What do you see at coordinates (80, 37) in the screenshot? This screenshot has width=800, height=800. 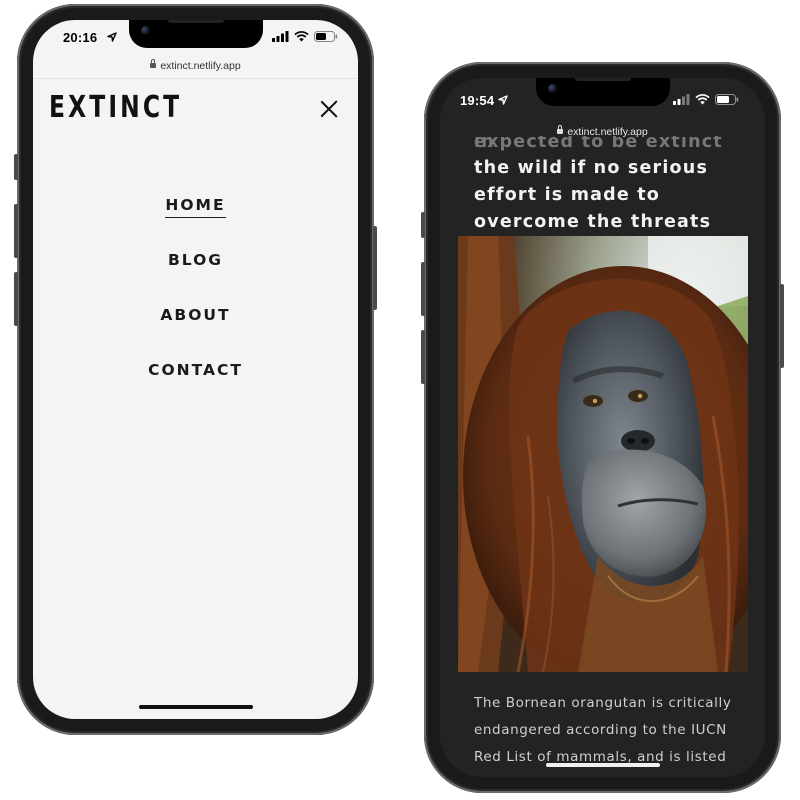 I see `status-time: 20:16` at bounding box center [80, 37].